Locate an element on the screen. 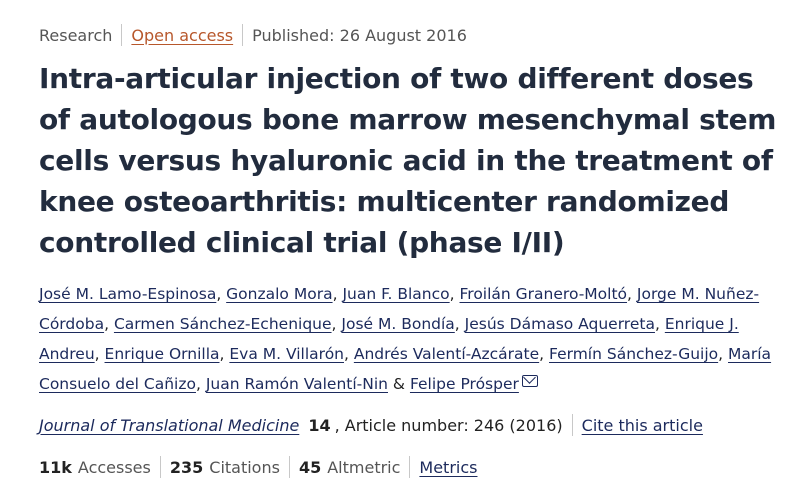  open-access-link: Open access is located at coordinates (182, 35).